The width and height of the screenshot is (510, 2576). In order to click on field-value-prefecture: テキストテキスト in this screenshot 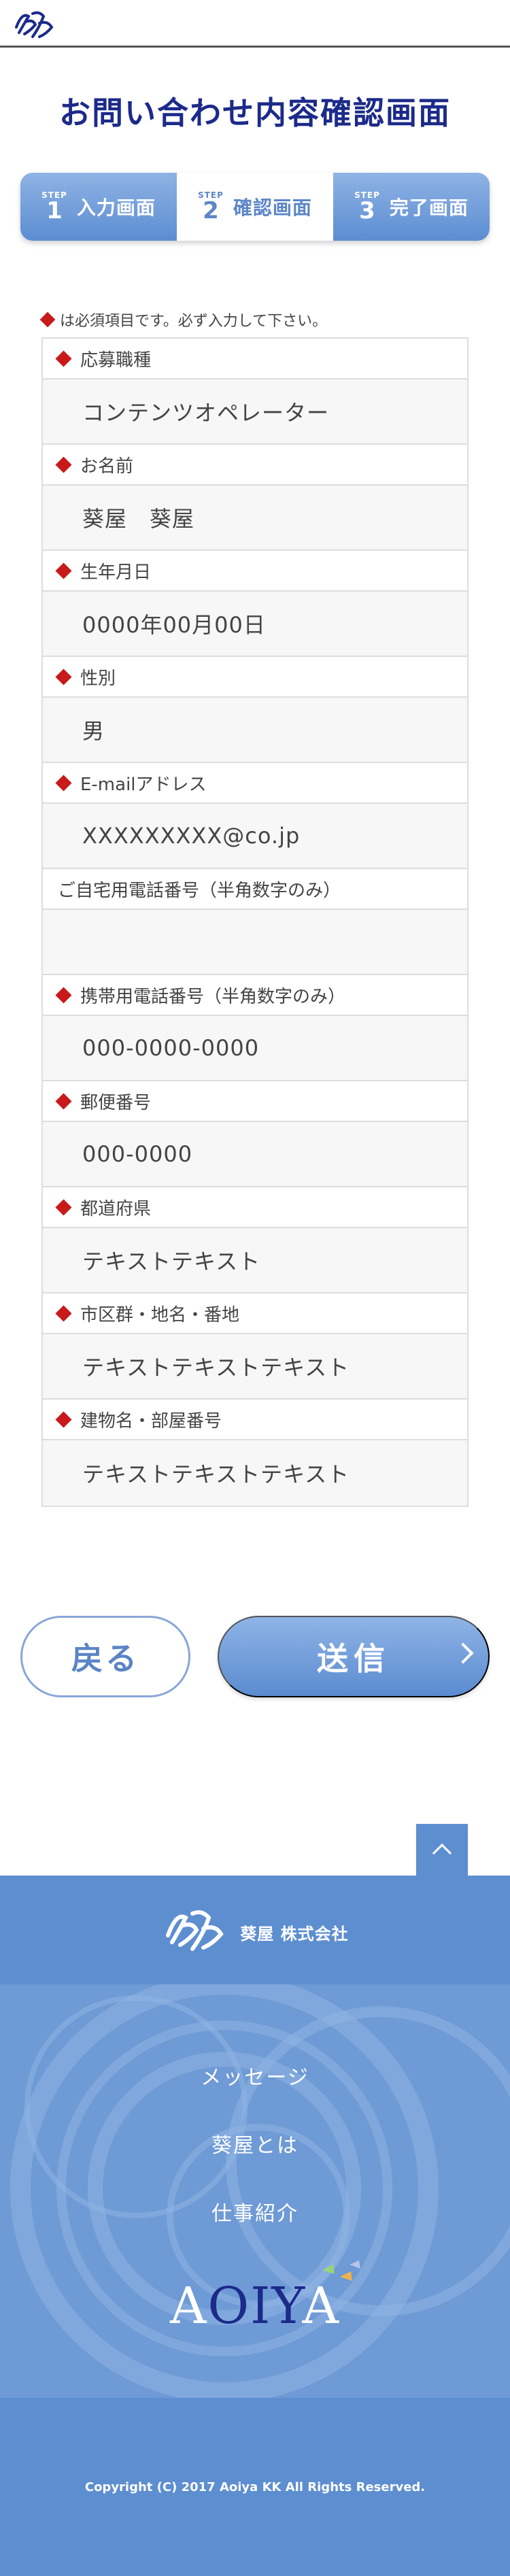, I will do `click(255, 1260)`.